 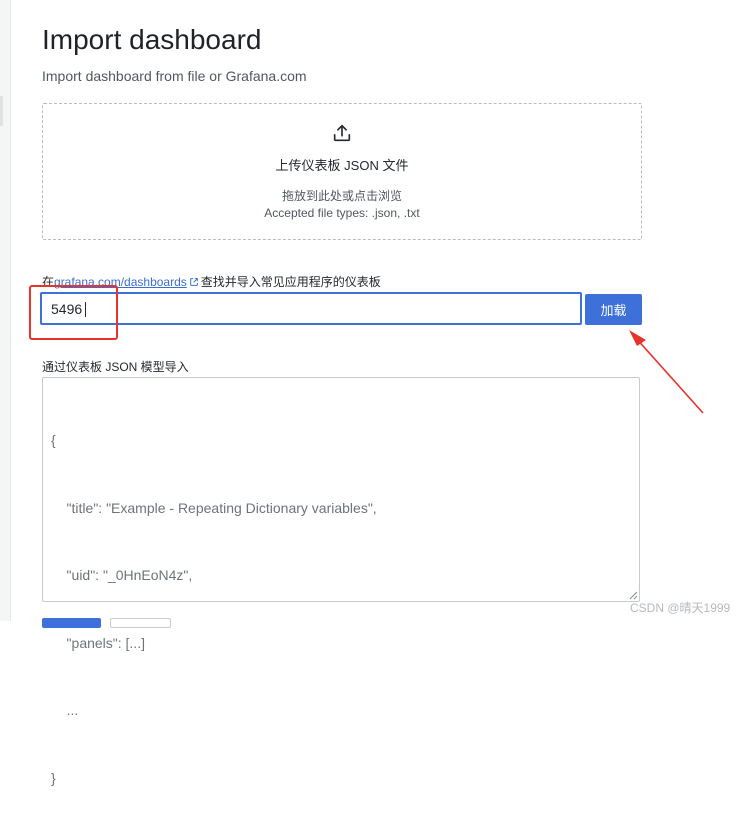 I want to click on watermark: CSDN @晴天1999, so click(x=680, y=608).